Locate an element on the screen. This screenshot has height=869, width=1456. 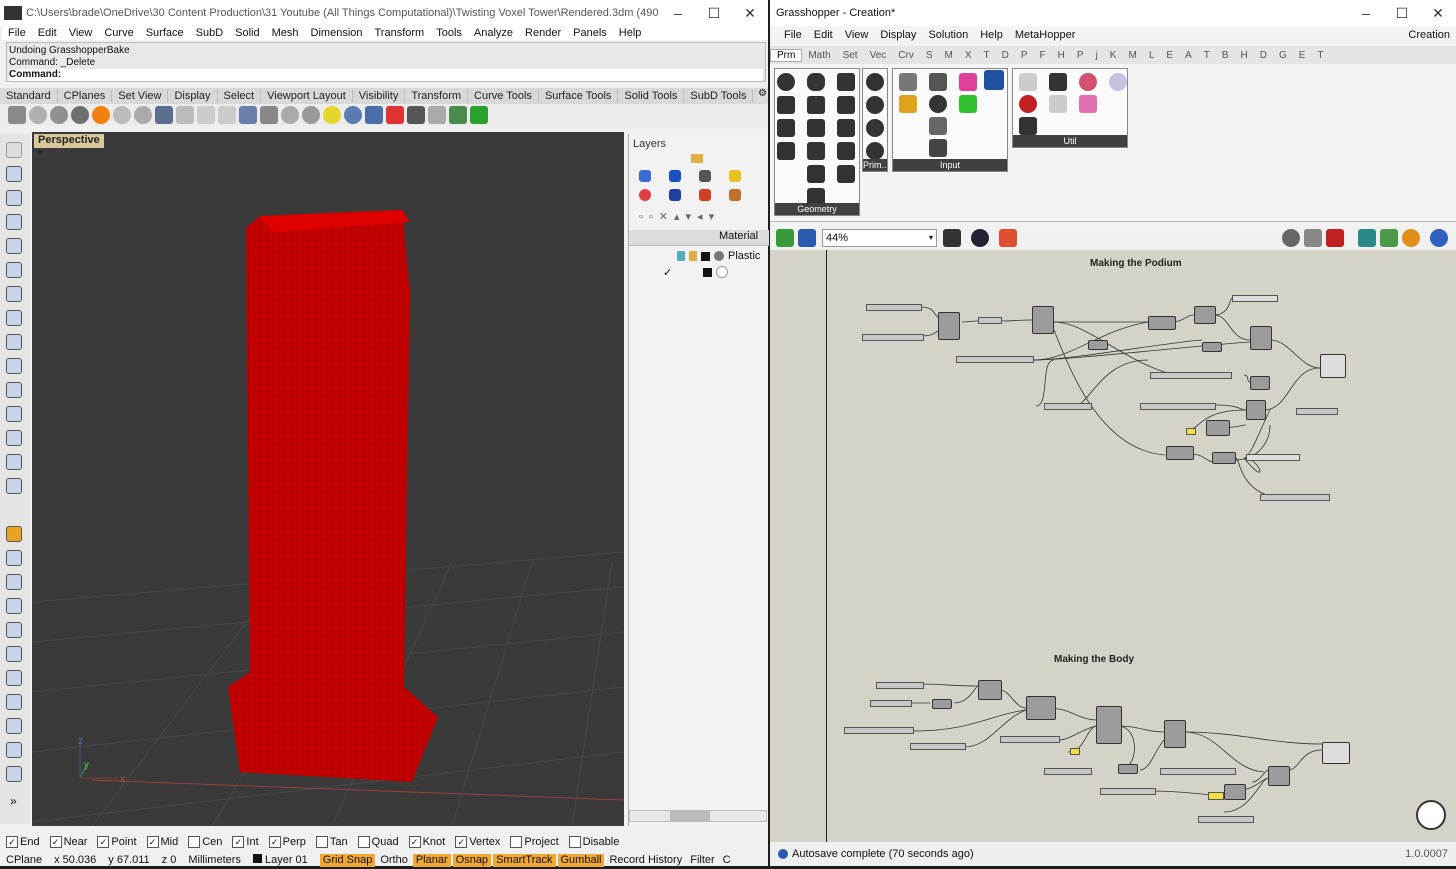
group-param-icon is located at coordinates (816, 174).